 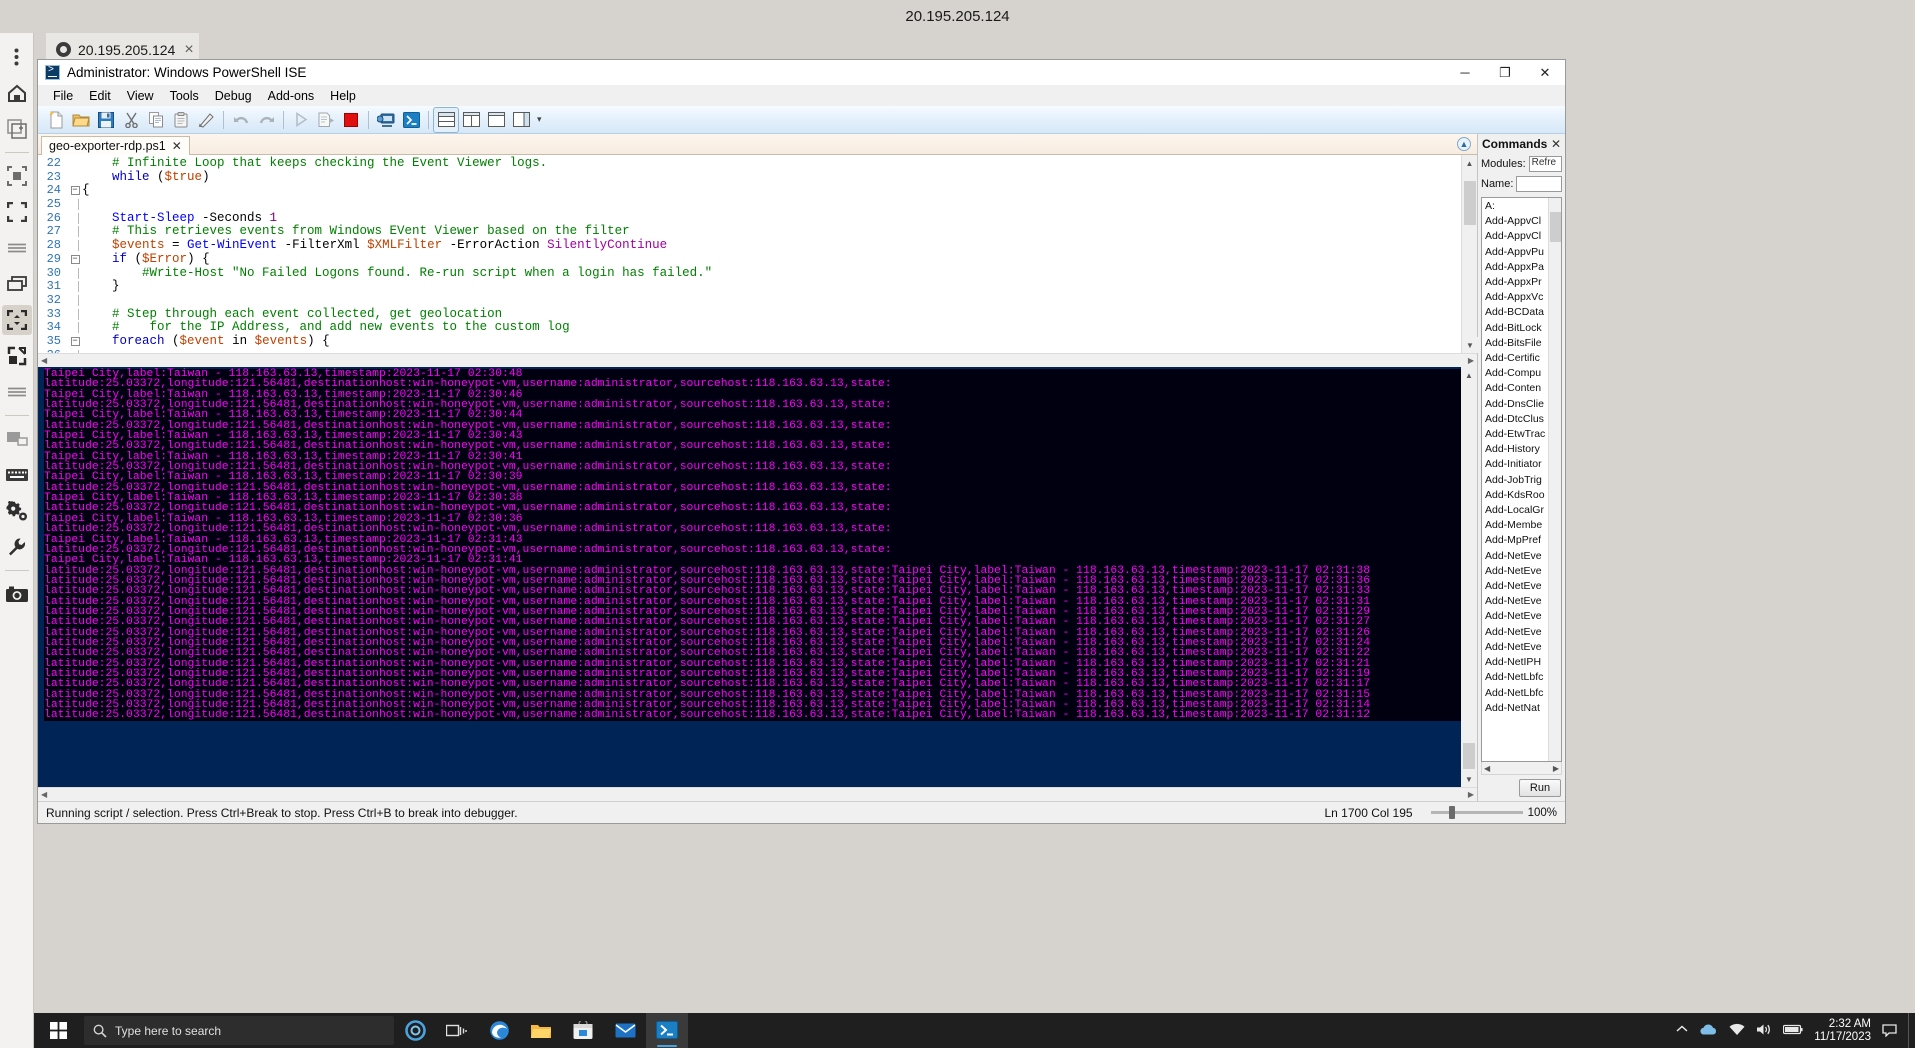 What do you see at coordinates (1469, 756) in the screenshot?
I see `console-scroll-thumb` at bounding box center [1469, 756].